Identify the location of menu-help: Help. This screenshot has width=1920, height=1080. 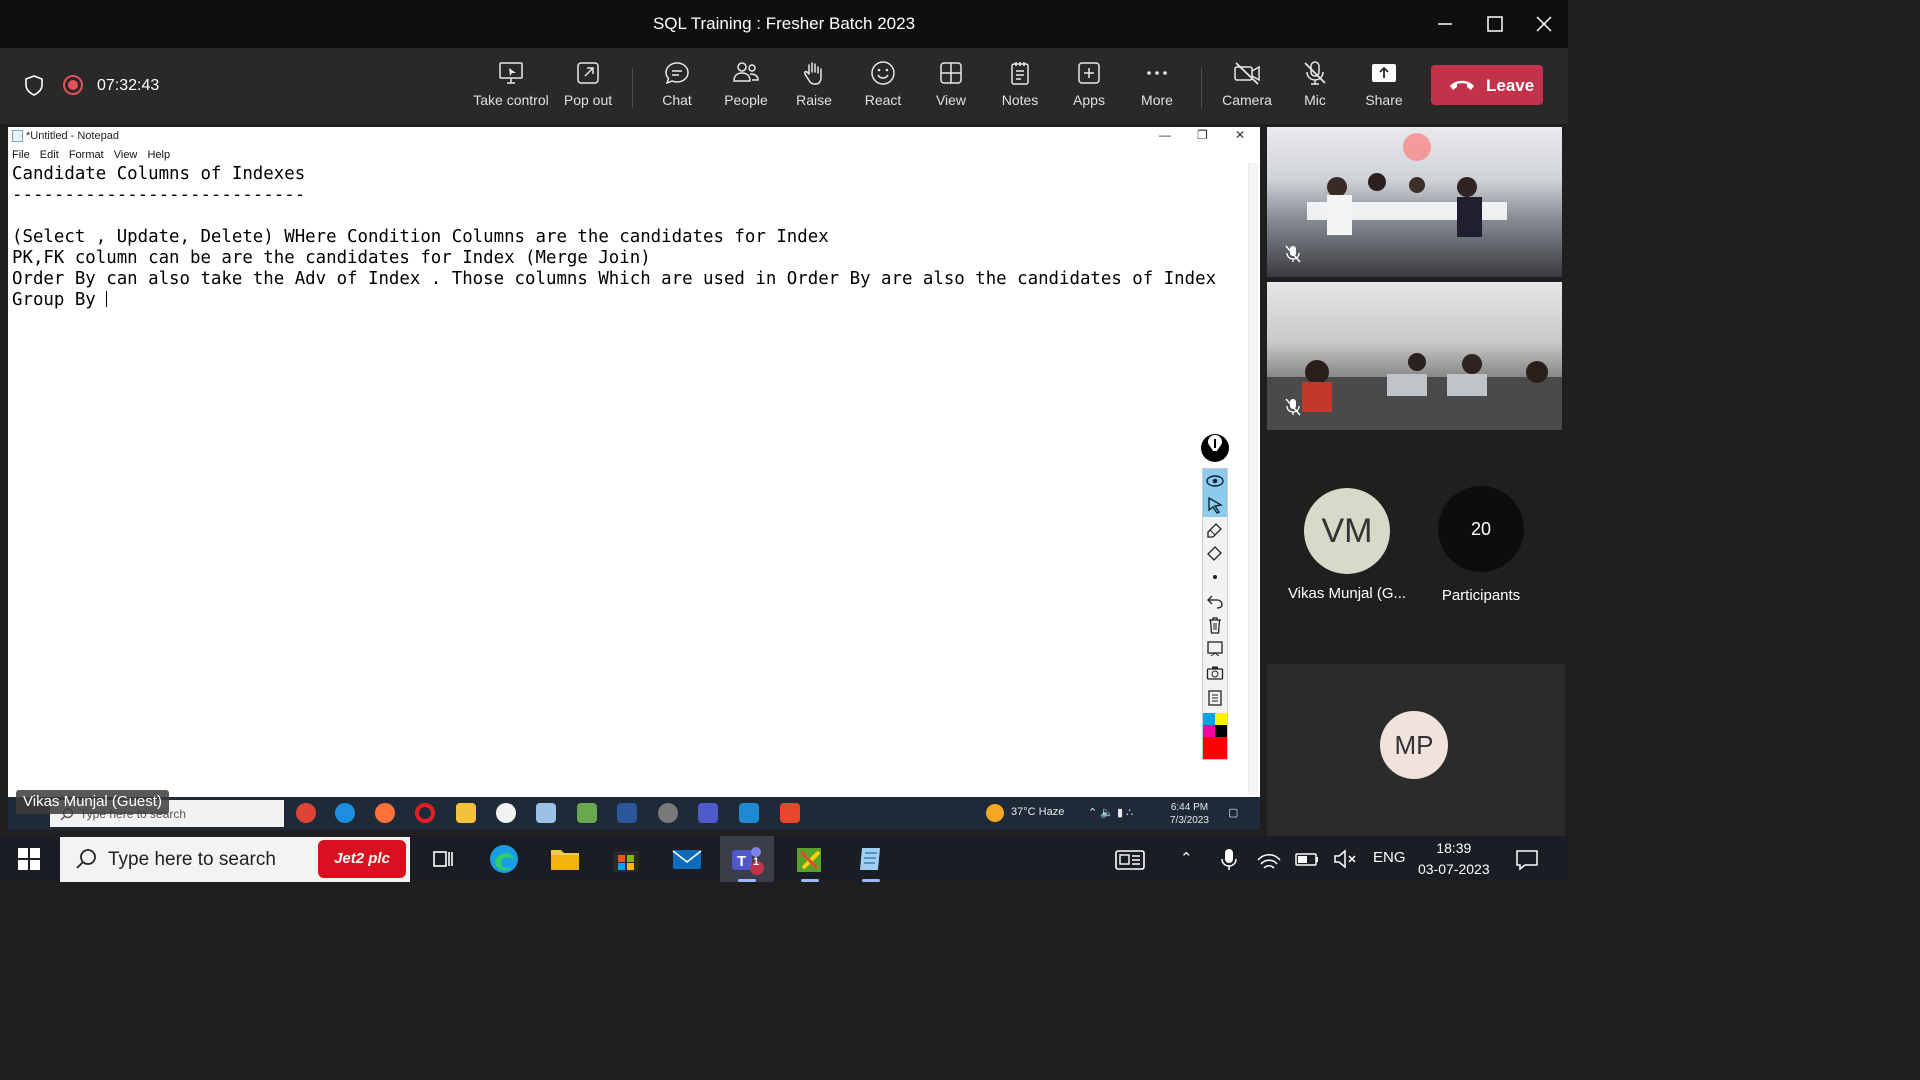
(158, 155).